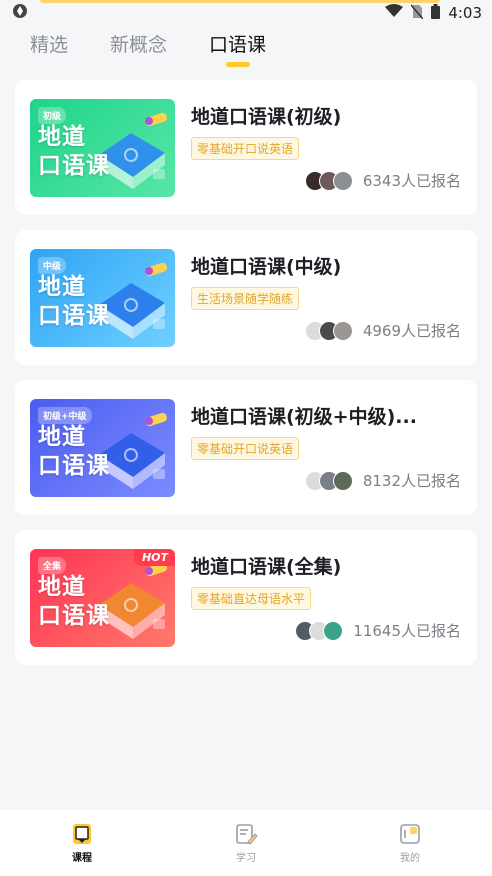 This screenshot has width=492, height=876. I want to click on course-feature-tag: 生活场景随学随练, so click(245, 298).